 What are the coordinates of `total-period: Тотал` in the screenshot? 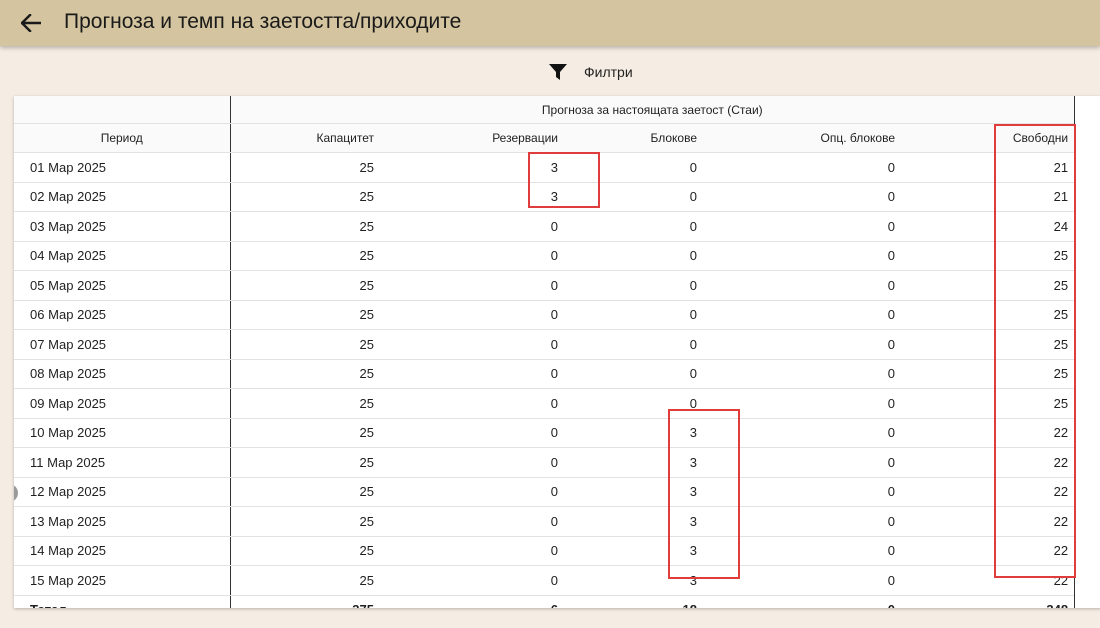 It's located at (122, 601).